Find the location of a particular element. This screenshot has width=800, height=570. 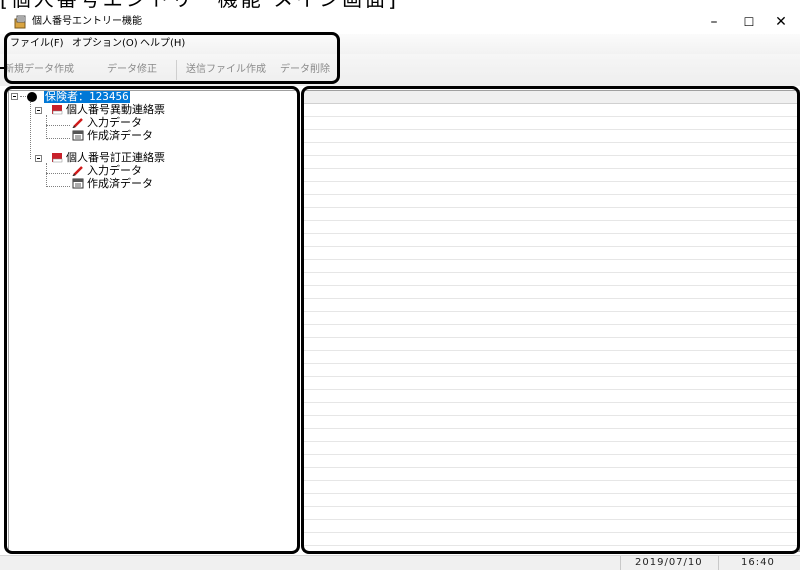

title-bar: 個人番号エントリー機能 – ☐ ✕ is located at coordinates (400, 22).